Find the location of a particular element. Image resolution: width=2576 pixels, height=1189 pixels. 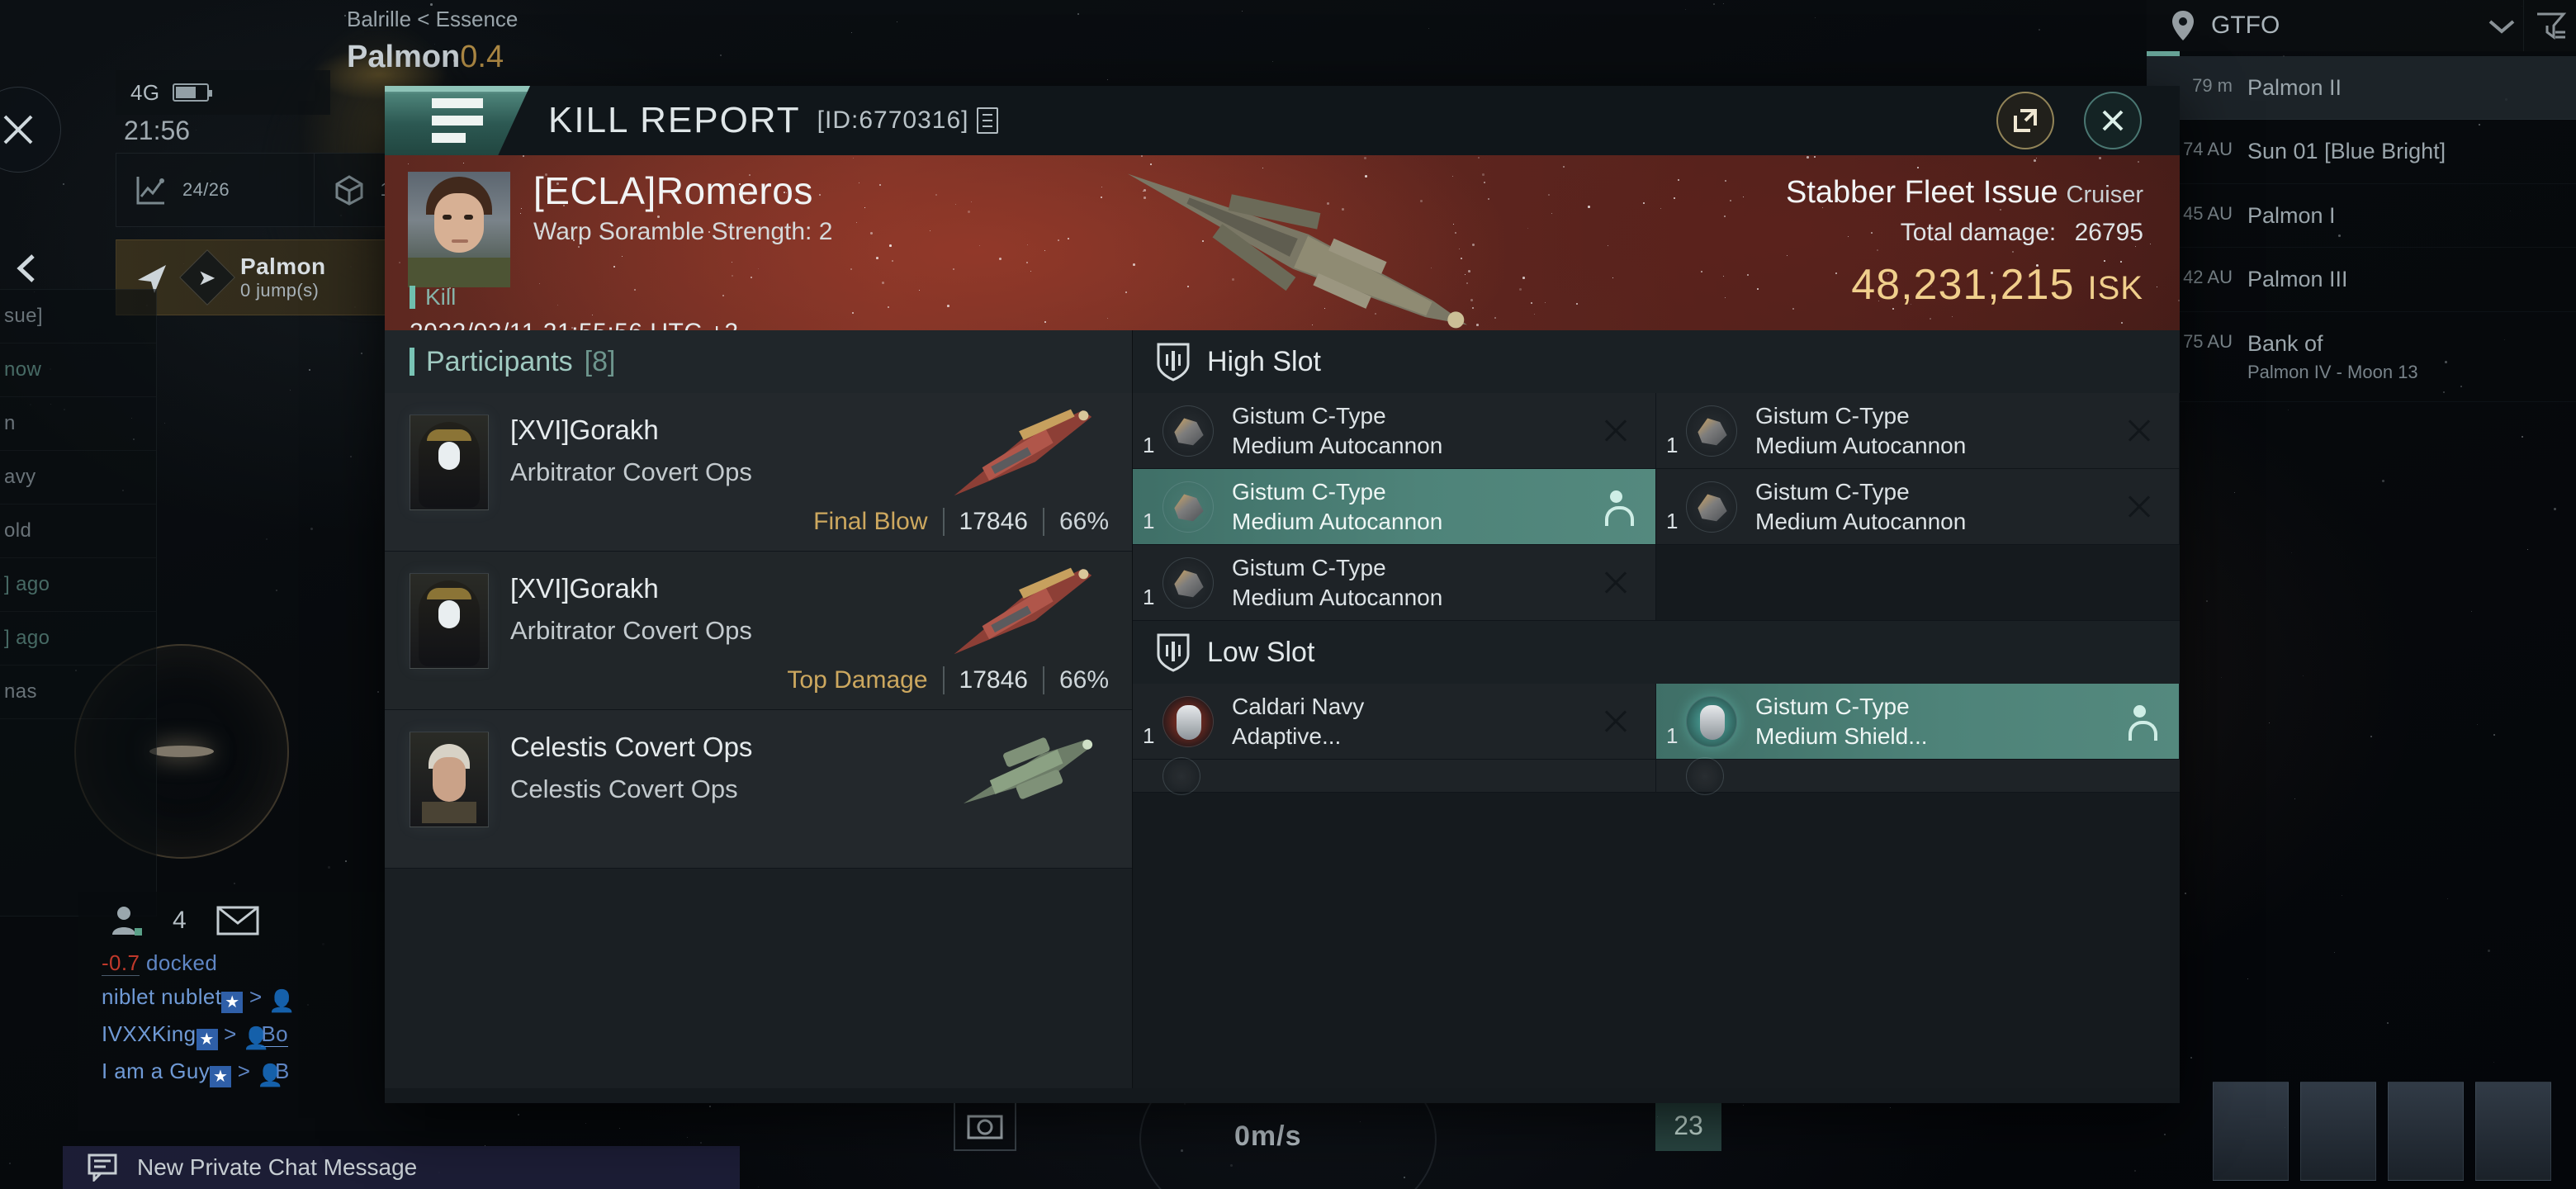

kill-tag-row: Kill is located at coordinates (433, 297).